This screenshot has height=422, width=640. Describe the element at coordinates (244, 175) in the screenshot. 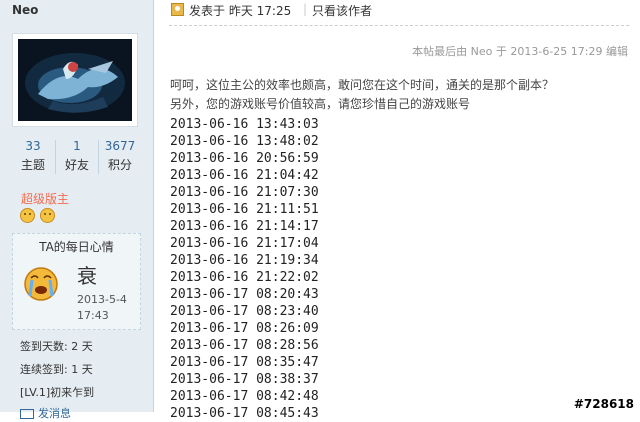

I see `timestamp-line: 2013-06-16 21:04:42` at that location.